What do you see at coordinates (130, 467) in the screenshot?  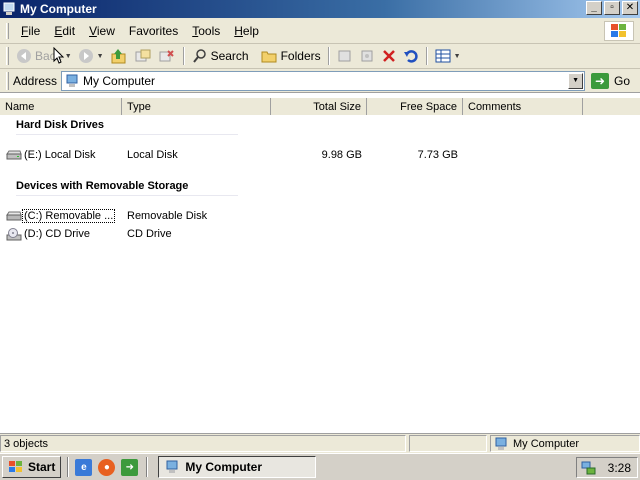 I see `arrow-quicklaunch-icon: ➜` at bounding box center [130, 467].